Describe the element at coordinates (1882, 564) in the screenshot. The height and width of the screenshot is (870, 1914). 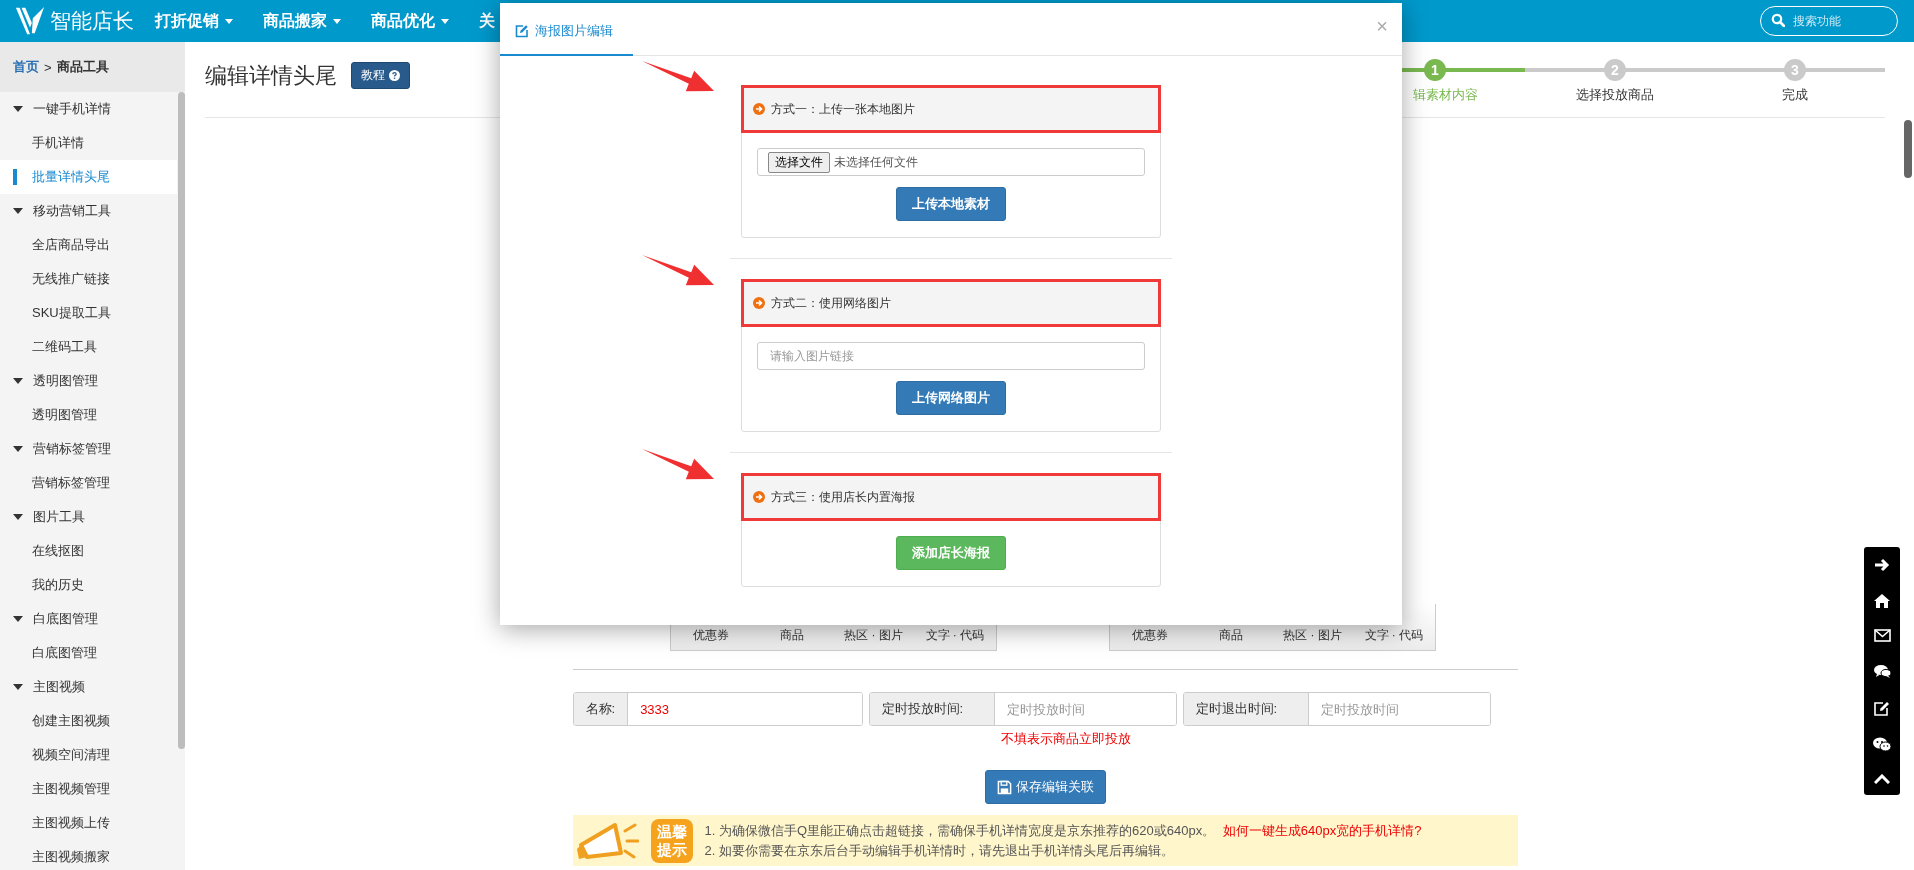
I see `arrow-right-icon` at that location.